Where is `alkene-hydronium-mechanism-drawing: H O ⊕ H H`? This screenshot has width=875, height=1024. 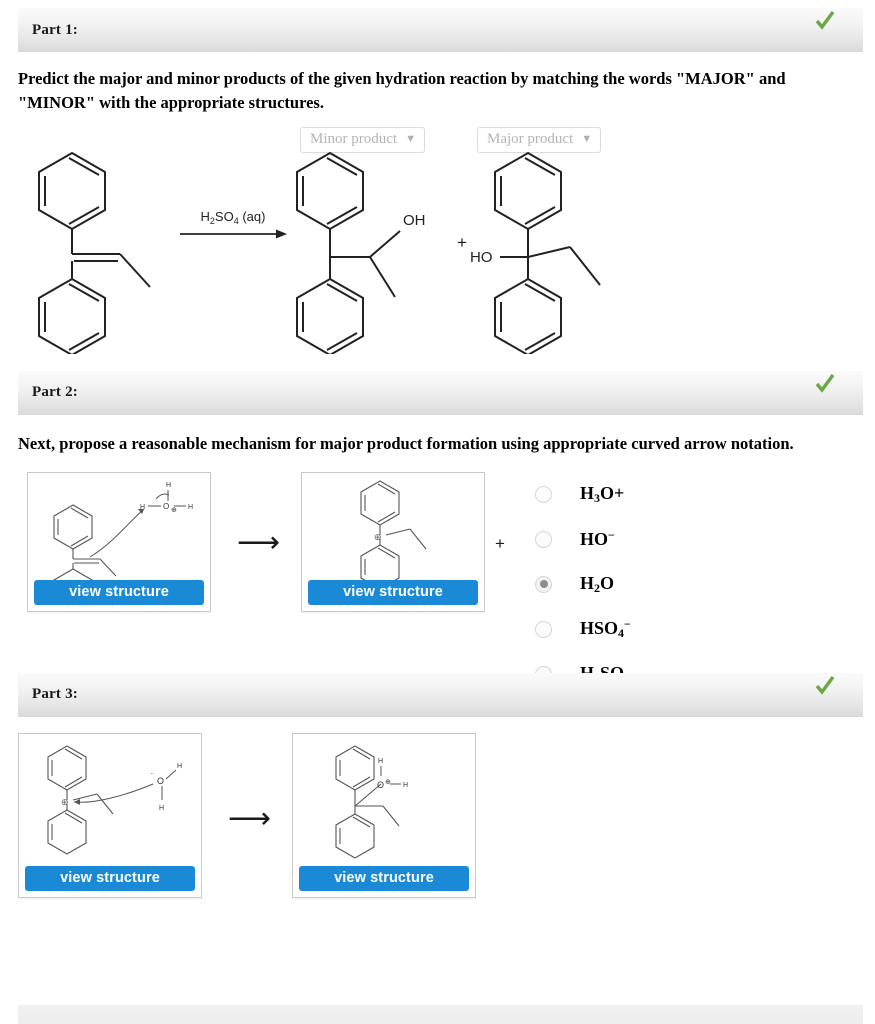 alkene-hydronium-mechanism-drawing: H O ⊕ H H is located at coordinates (123, 548).